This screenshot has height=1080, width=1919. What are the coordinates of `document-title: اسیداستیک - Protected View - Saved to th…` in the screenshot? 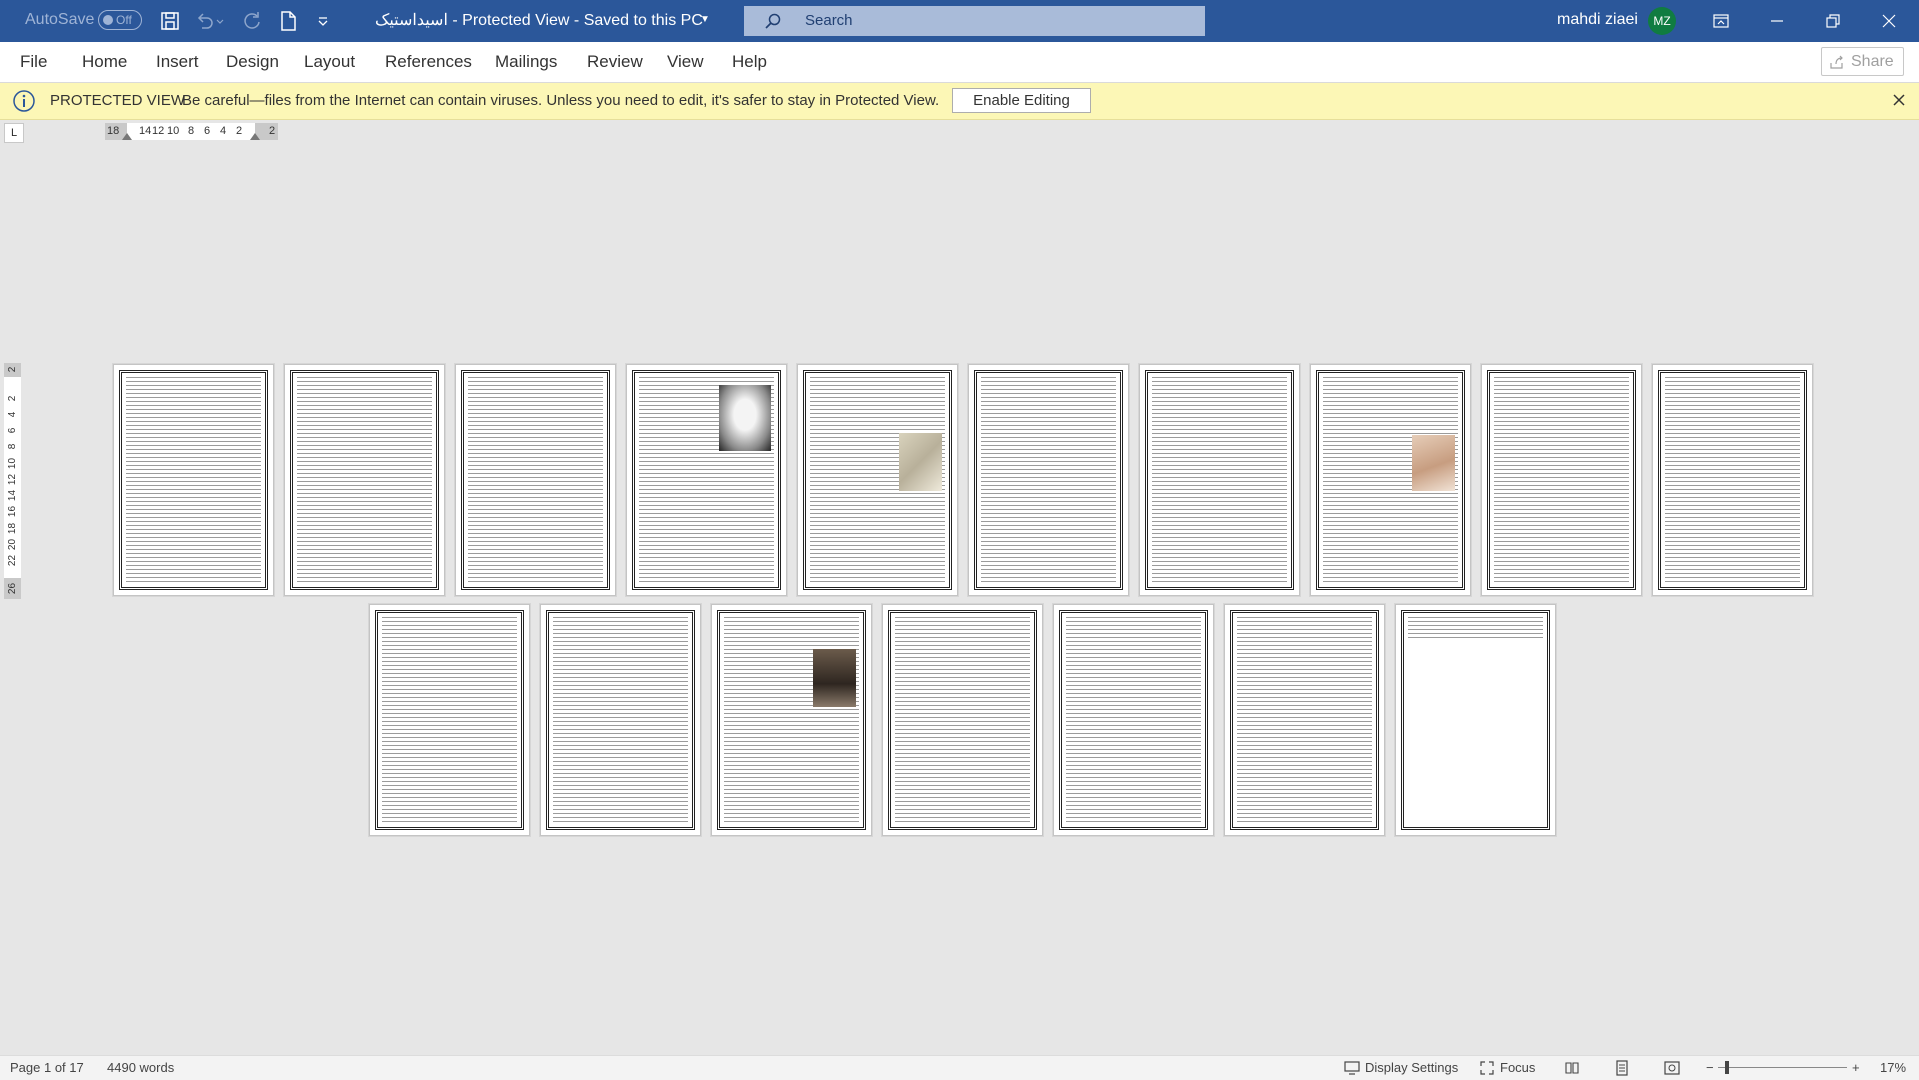 It's located at (539, 20).